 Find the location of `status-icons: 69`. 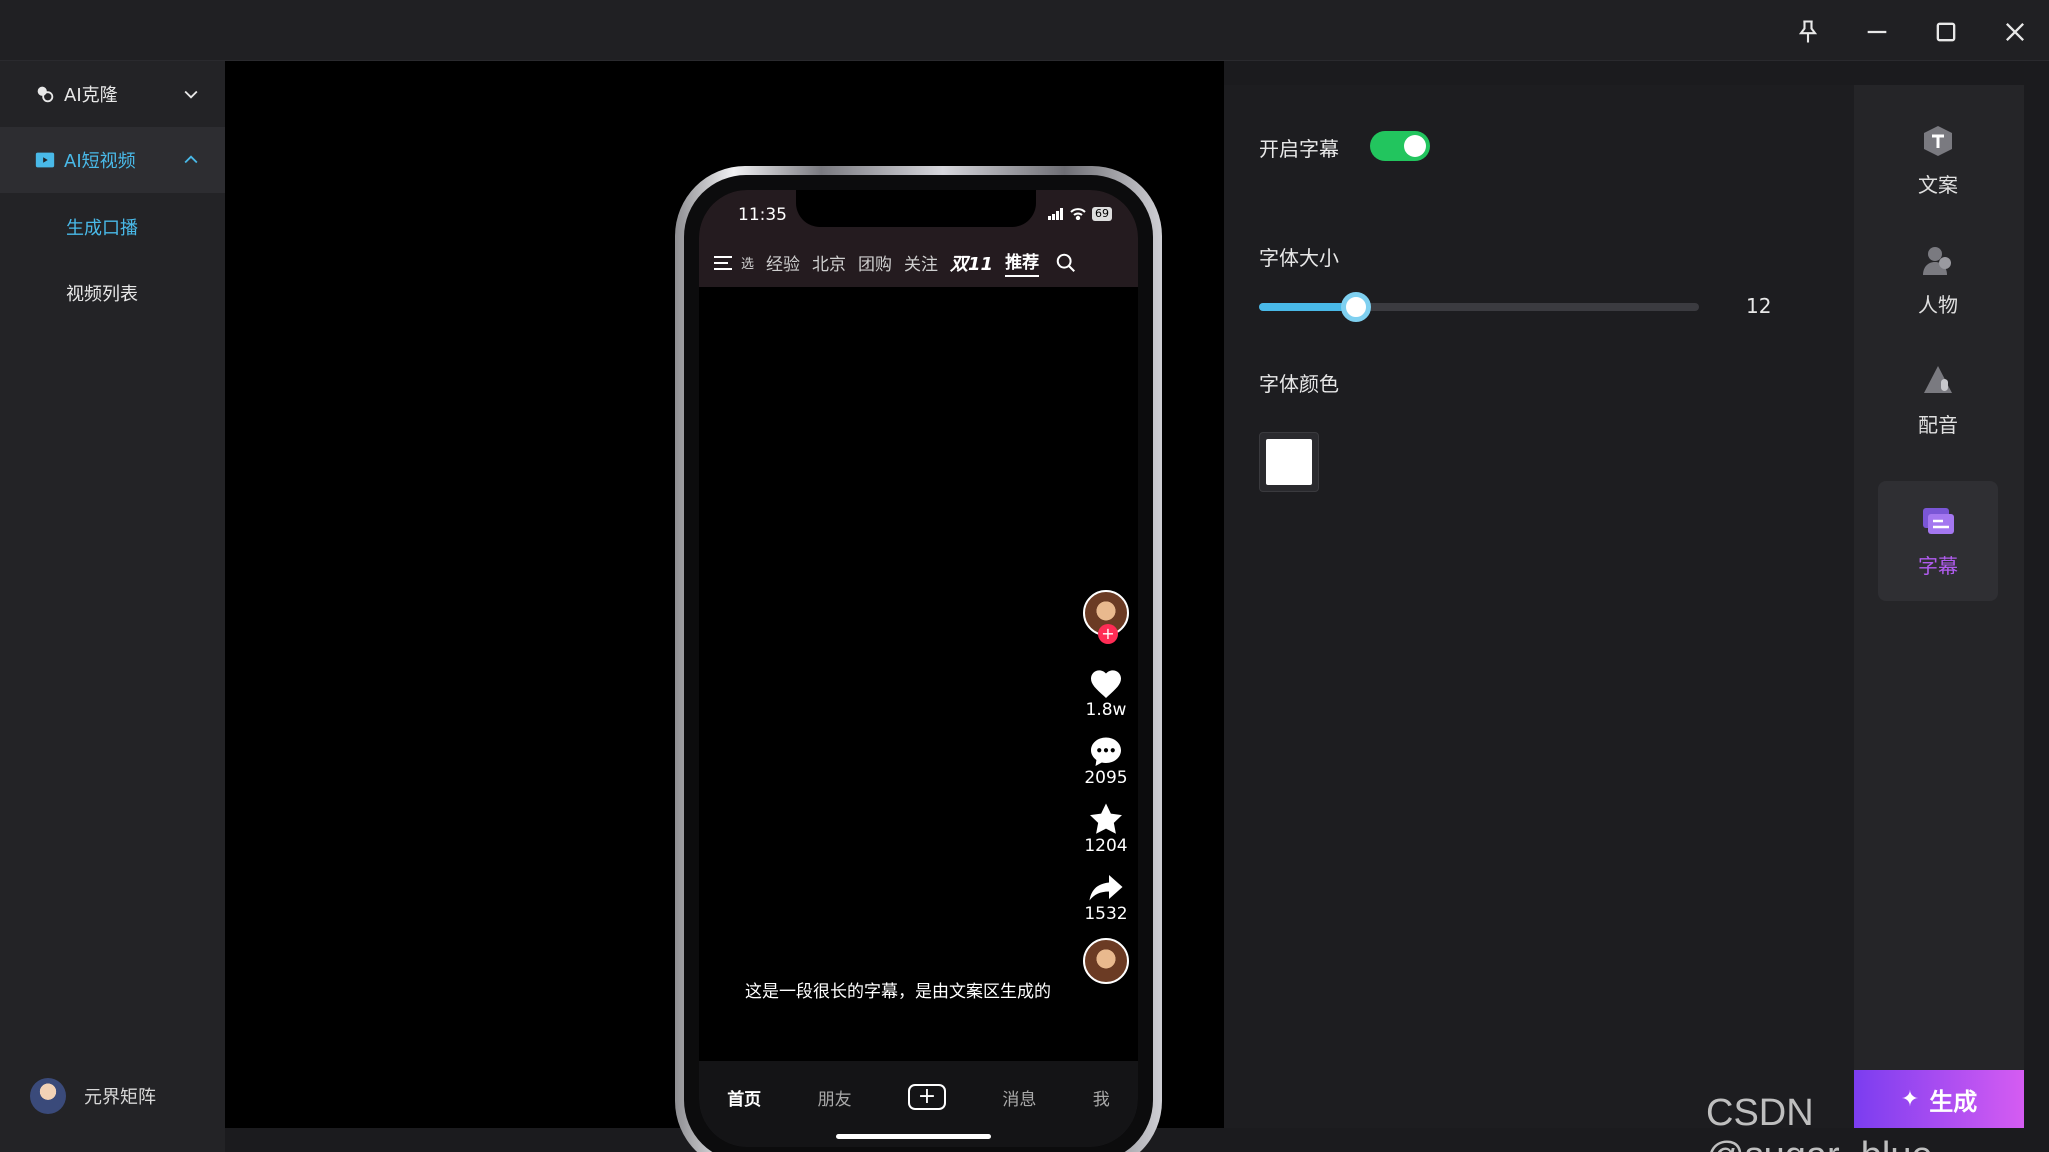

status-icons: 69 is located at coordinates (1080, 214).